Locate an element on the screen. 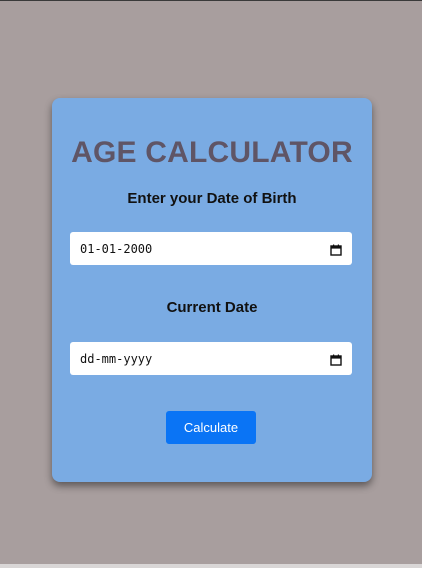  current-date-placeholder: dd-mm-yyyy is located at coordinates (116, 358).